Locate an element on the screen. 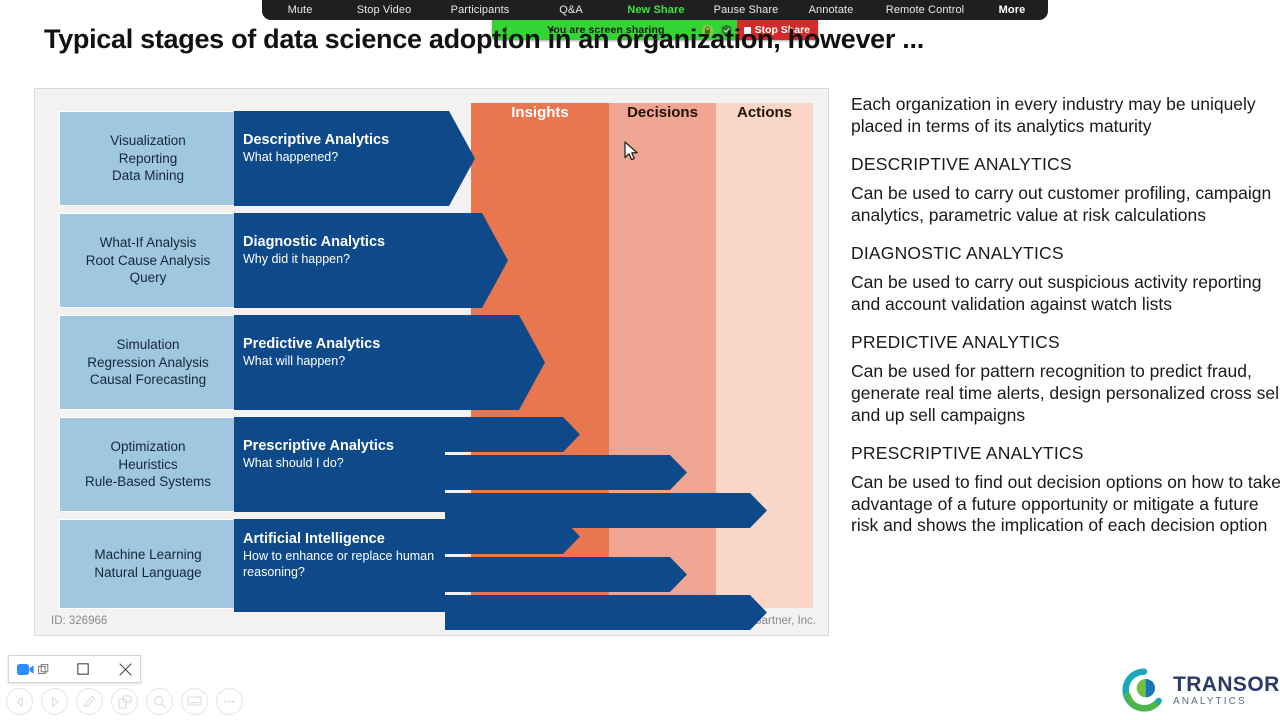 This screenshot has width=1280, height=720. logo-subtitle: ANALYTICS is located at coordinates (1210, 701).